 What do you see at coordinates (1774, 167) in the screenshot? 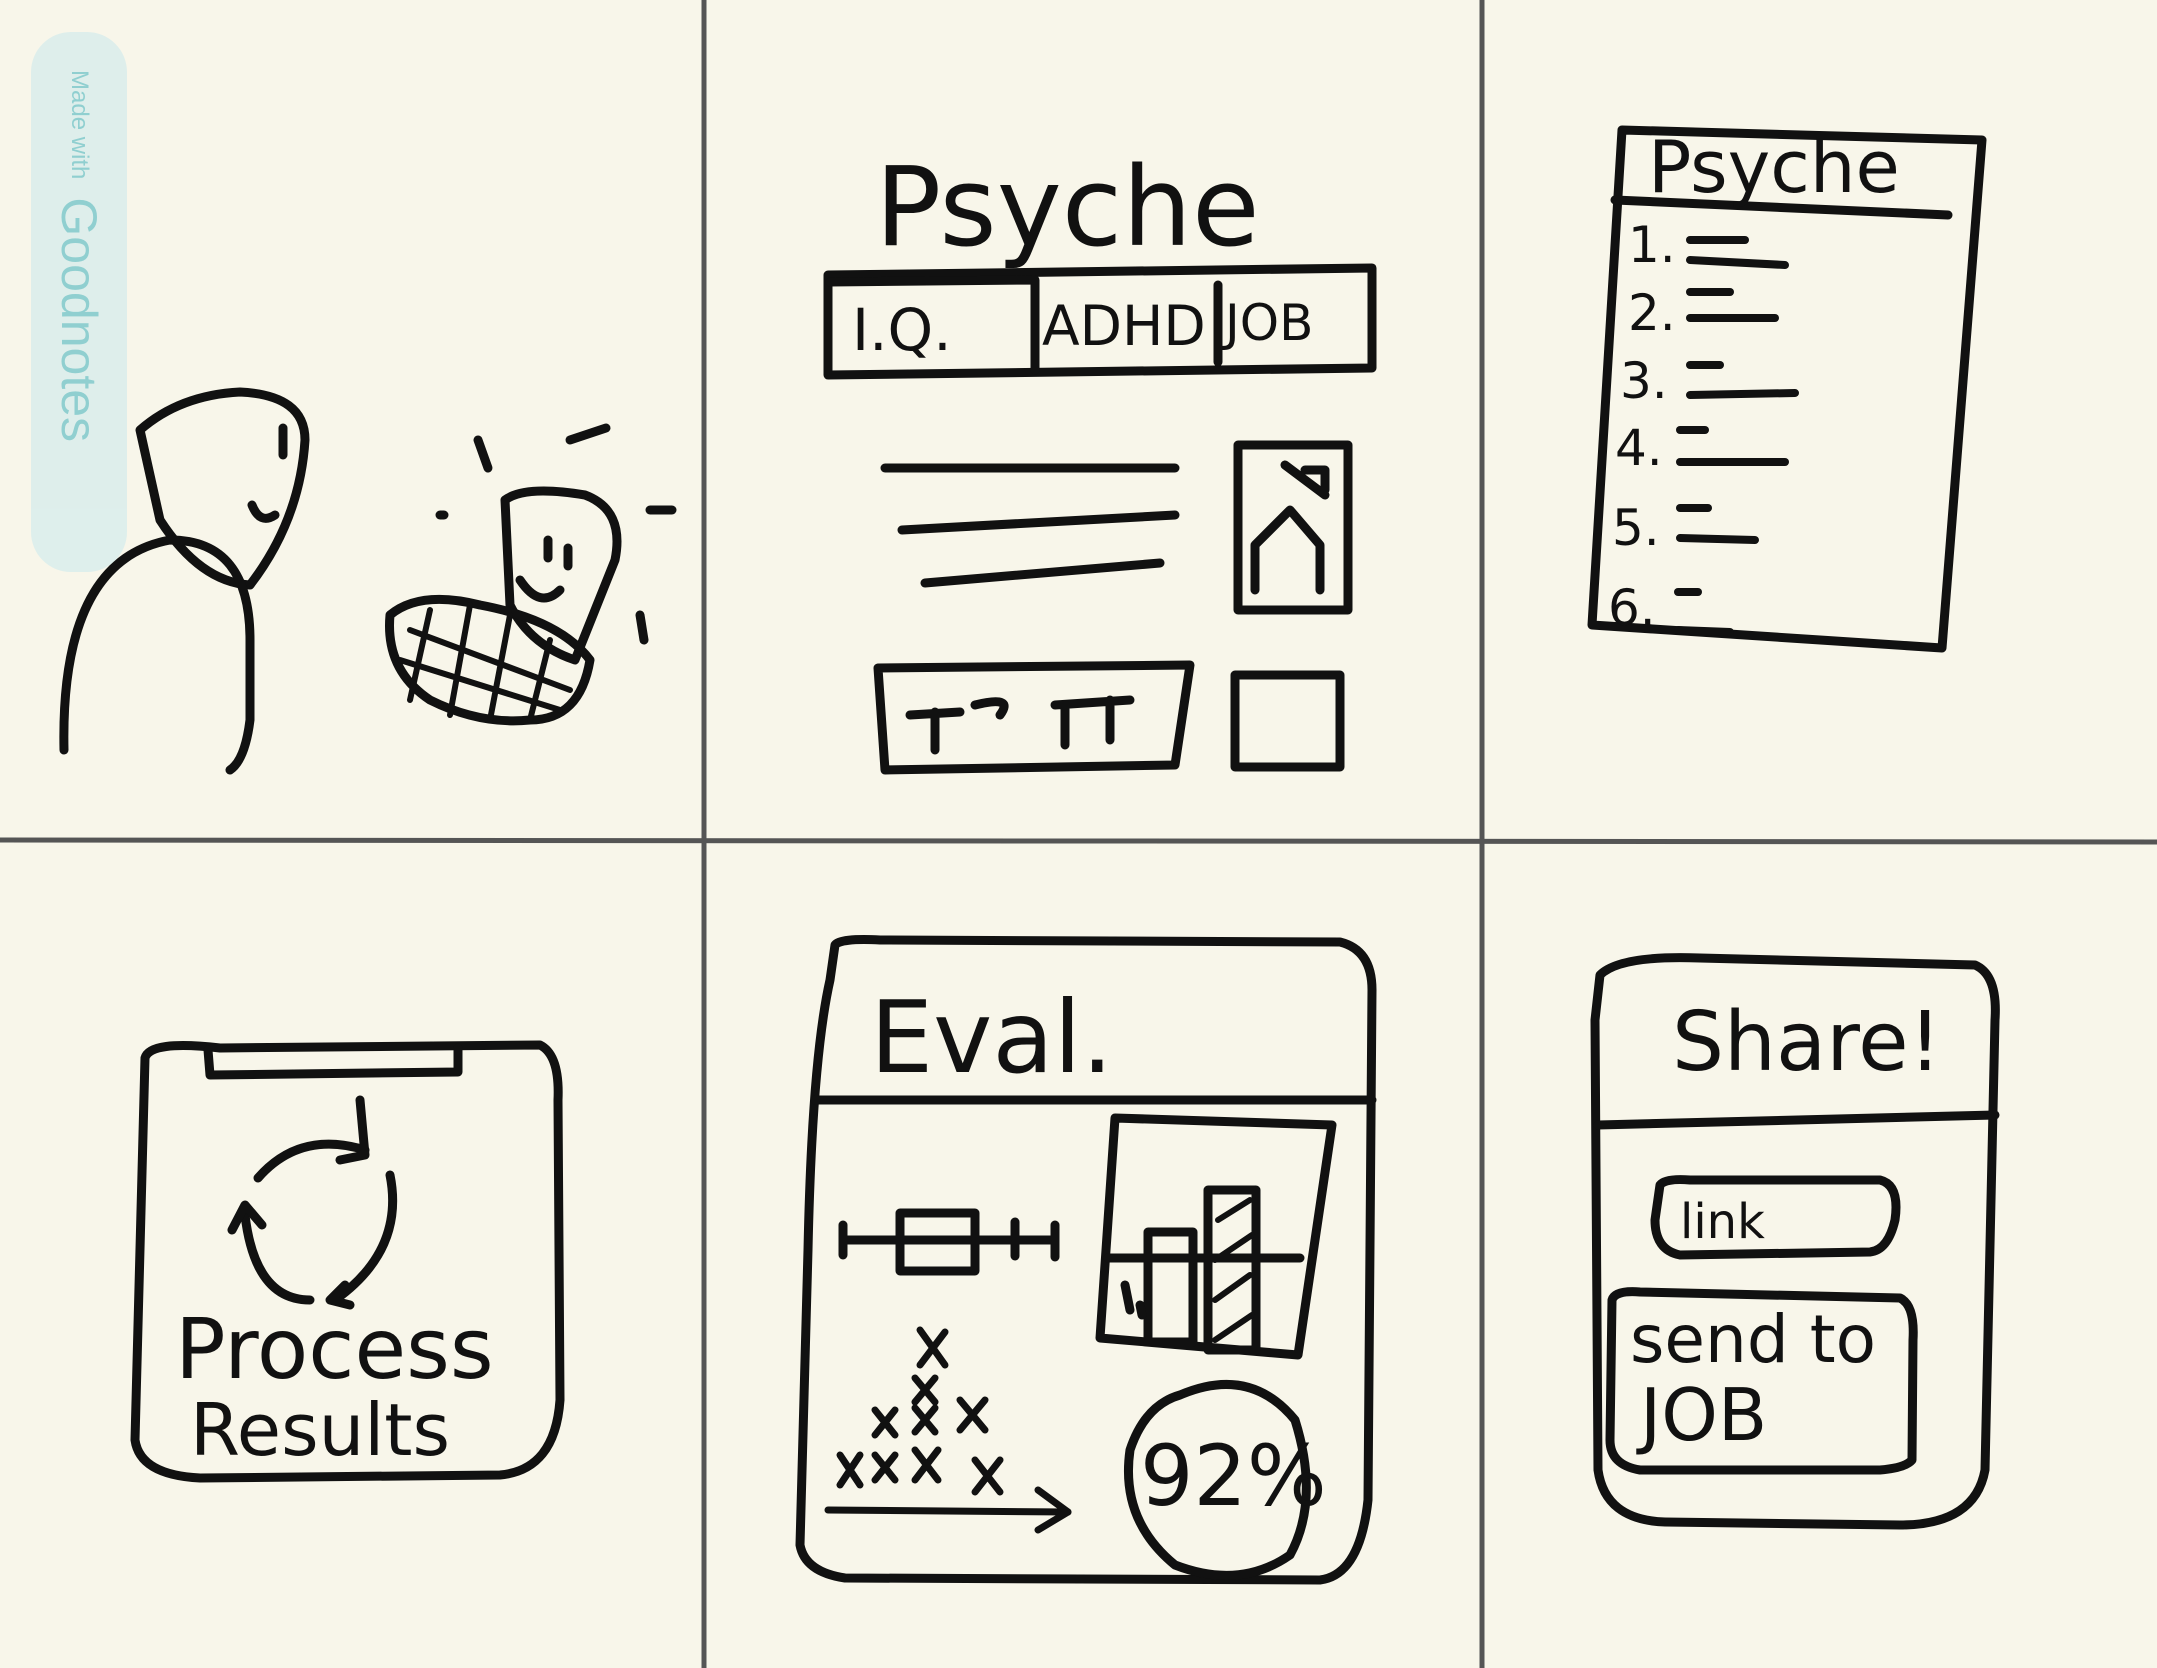
I see `list-app-title: Psyche` at bounding box center [1774, 167].